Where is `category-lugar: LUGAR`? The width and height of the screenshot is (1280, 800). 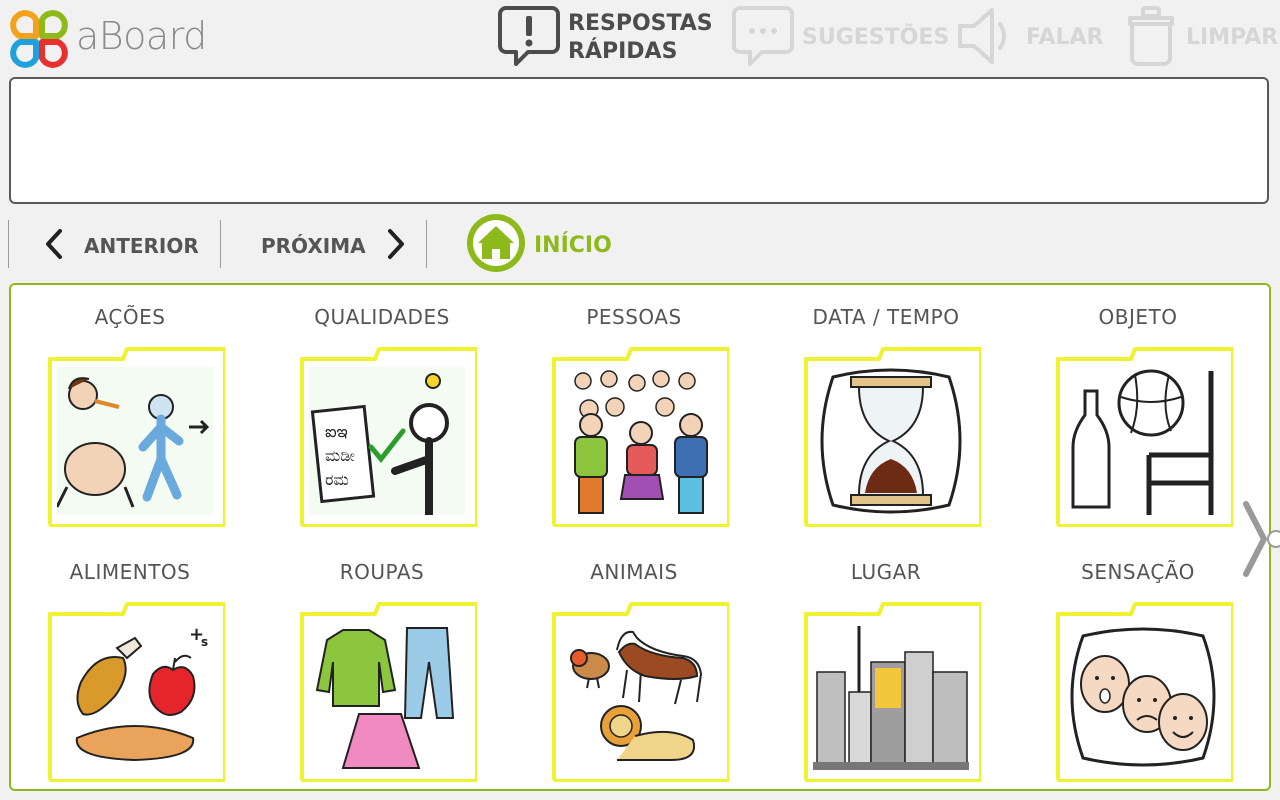
category-lugar: LUGAR is located at coordinates (886, 662).